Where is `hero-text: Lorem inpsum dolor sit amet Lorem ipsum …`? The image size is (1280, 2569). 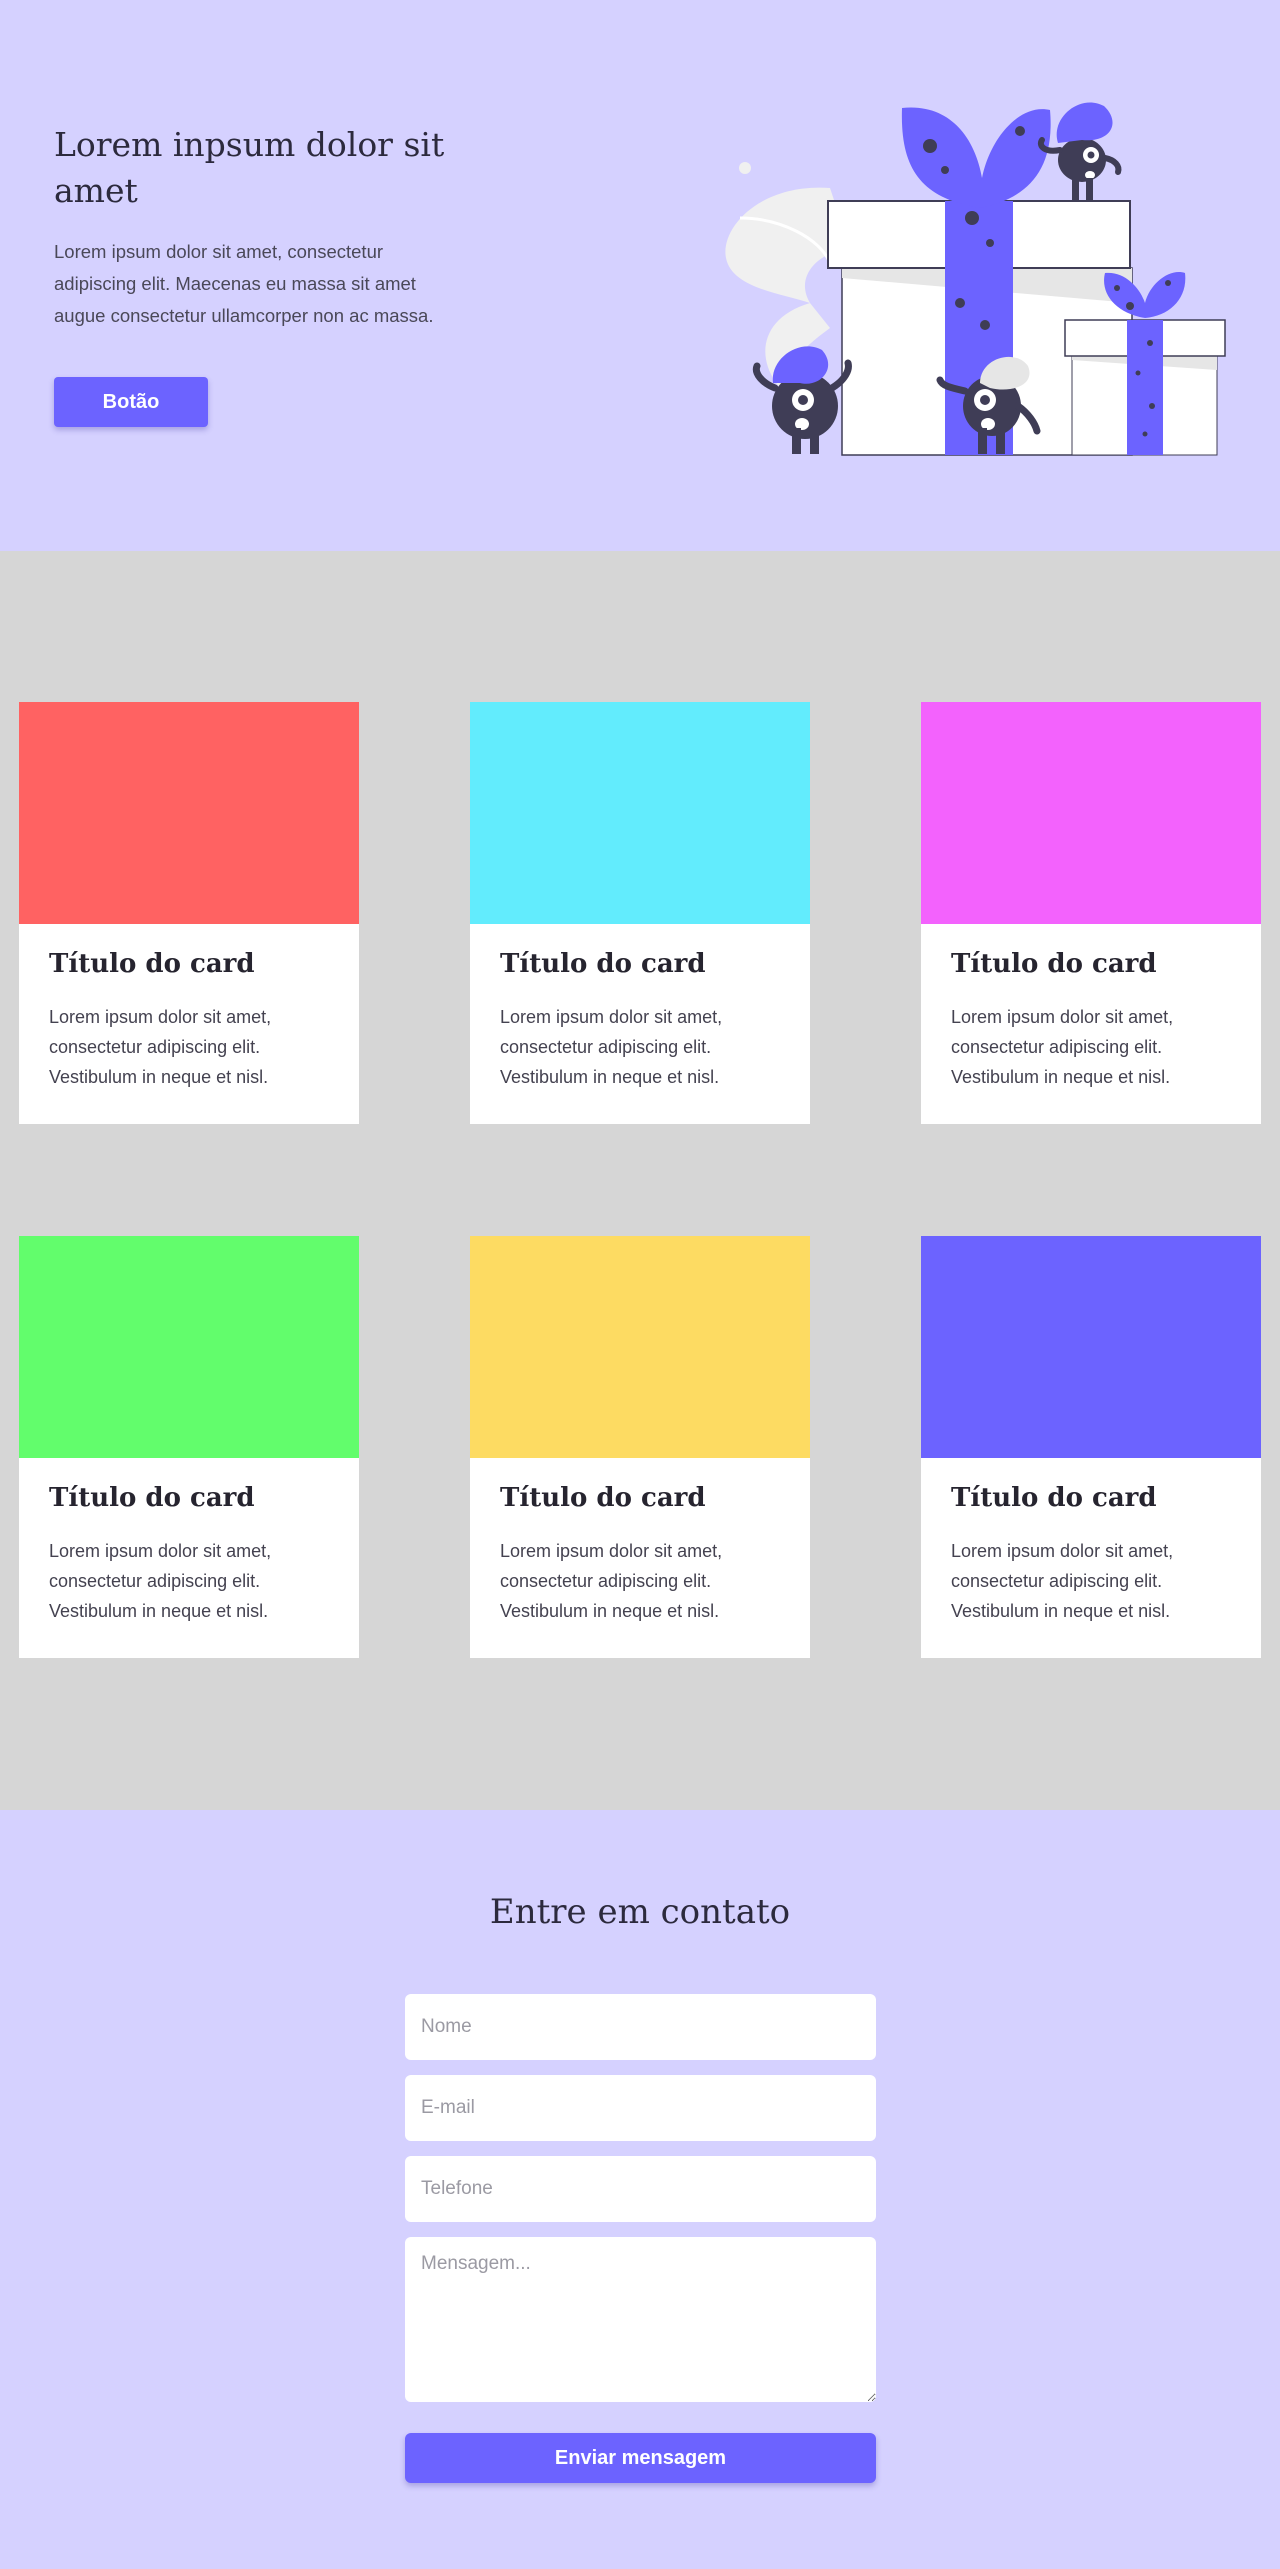 hero-text: Lorem inpsum dolor sit amet Lorem ipsum … is located at coordinates (254, 227).